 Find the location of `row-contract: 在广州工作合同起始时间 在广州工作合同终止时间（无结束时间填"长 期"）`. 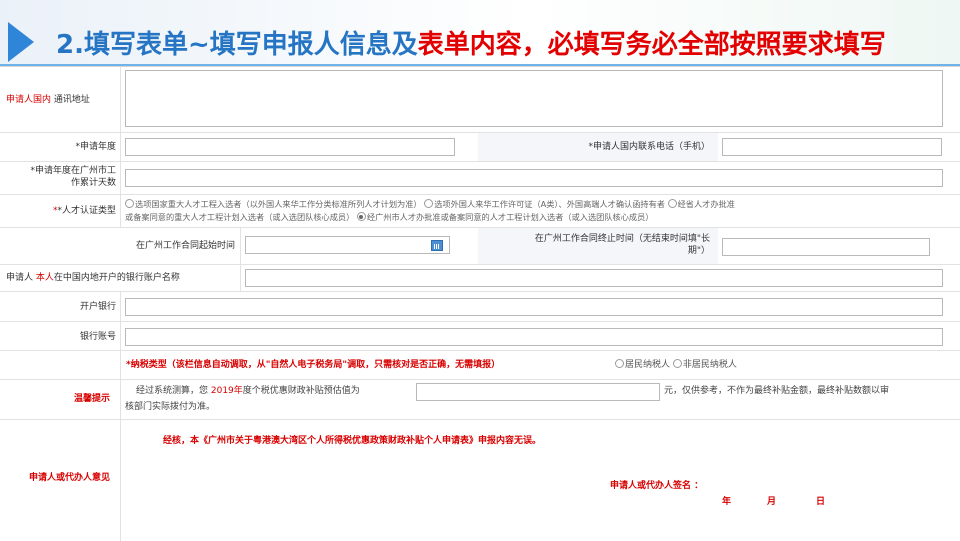

row-contract: 在广州工作合同起始时间 在广州工作合同终止时间（无结束时间填"长 期"） is located at coordinates (480, 246).